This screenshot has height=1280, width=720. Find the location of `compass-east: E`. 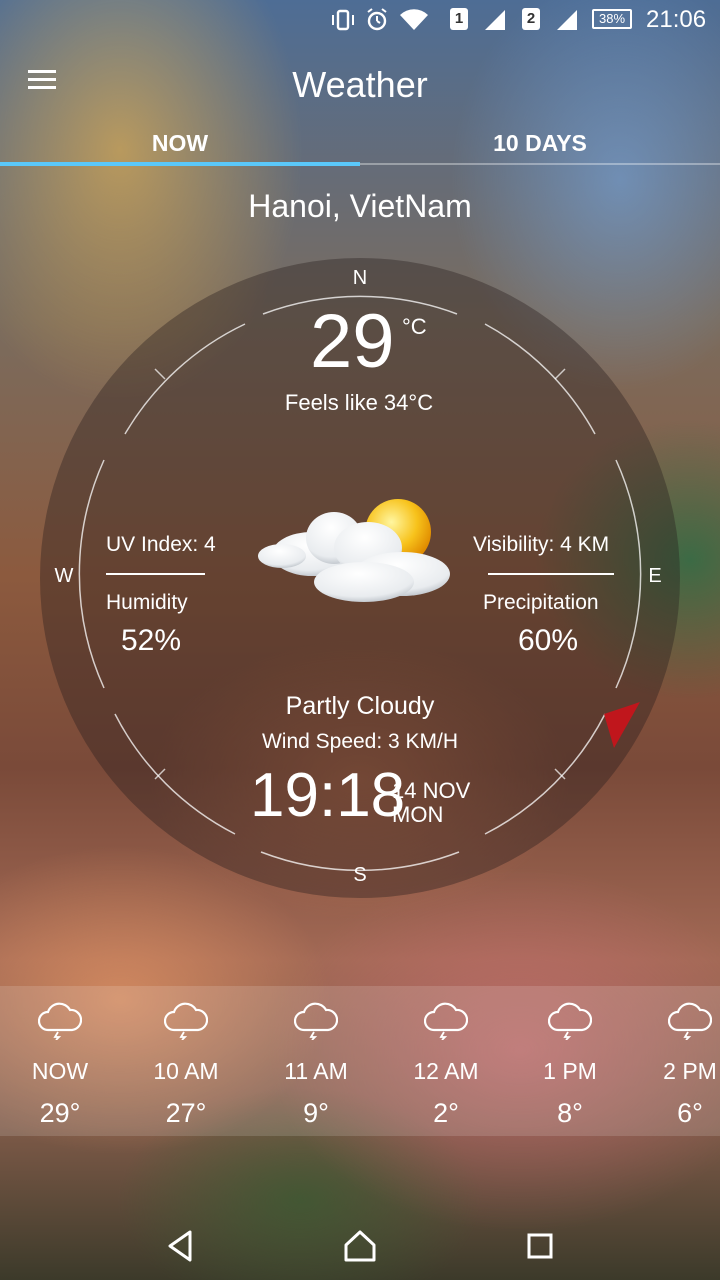

compass-east: E is located at coordinates (655, 576).